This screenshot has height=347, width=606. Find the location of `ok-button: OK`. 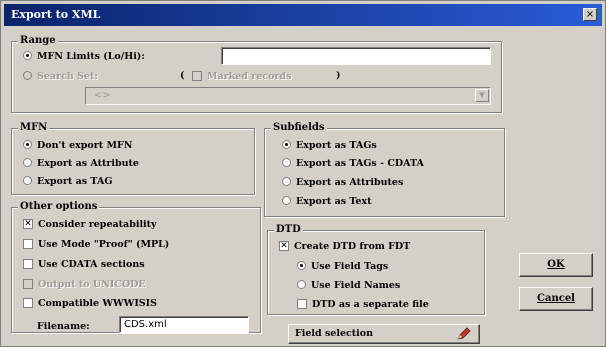

ok-button: OK is located at coordinates (556, 265).